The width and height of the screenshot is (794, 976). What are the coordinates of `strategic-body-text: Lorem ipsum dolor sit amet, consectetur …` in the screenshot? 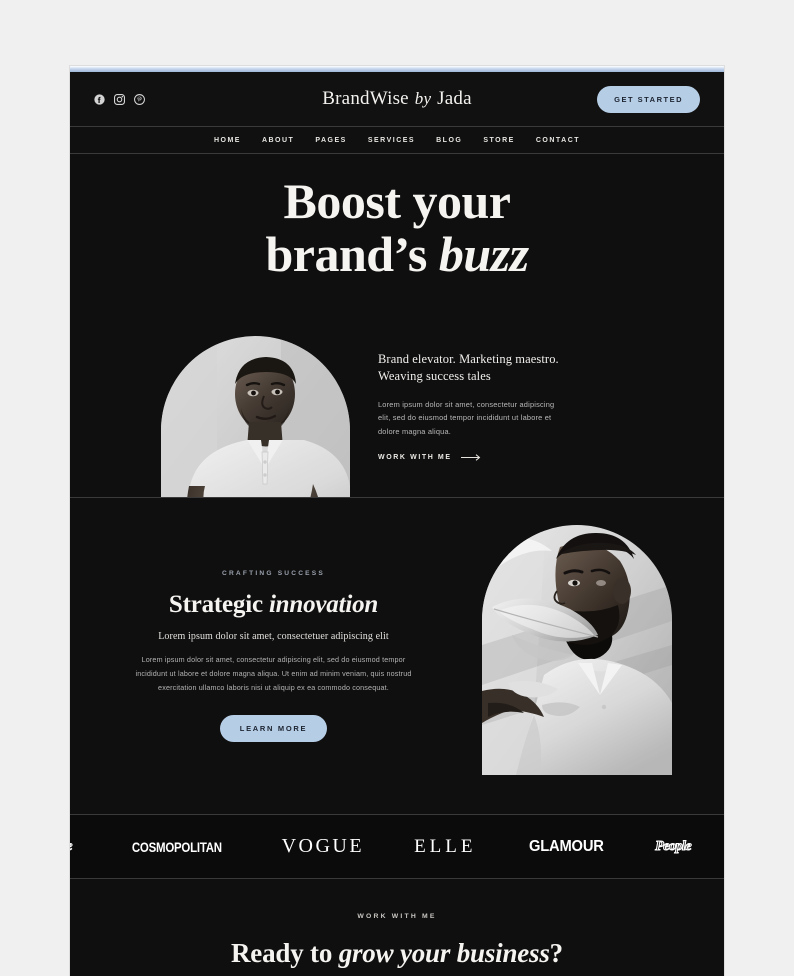 It's located at (273, 673).